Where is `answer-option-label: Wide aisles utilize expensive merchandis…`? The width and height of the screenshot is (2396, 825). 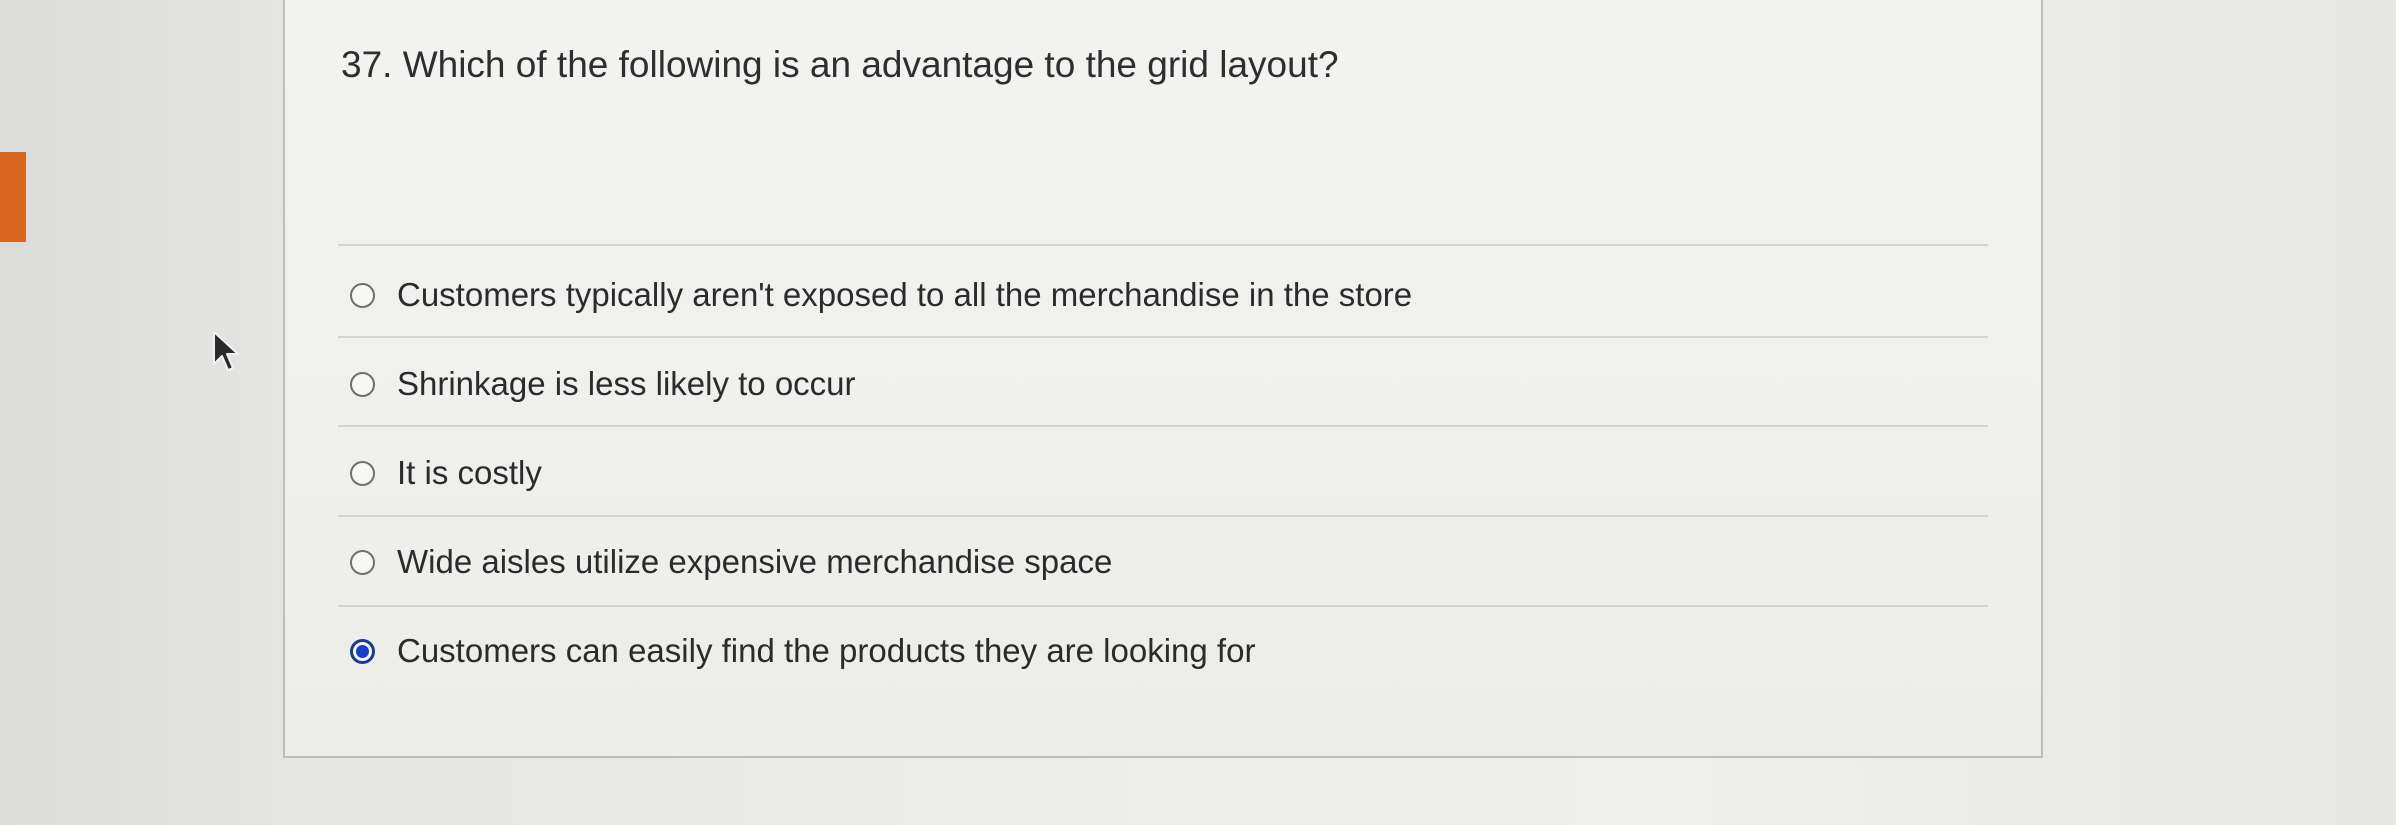
answer-option-label: Wide aisles utilize expensive merchandis… is located at coordinates (754, 562).